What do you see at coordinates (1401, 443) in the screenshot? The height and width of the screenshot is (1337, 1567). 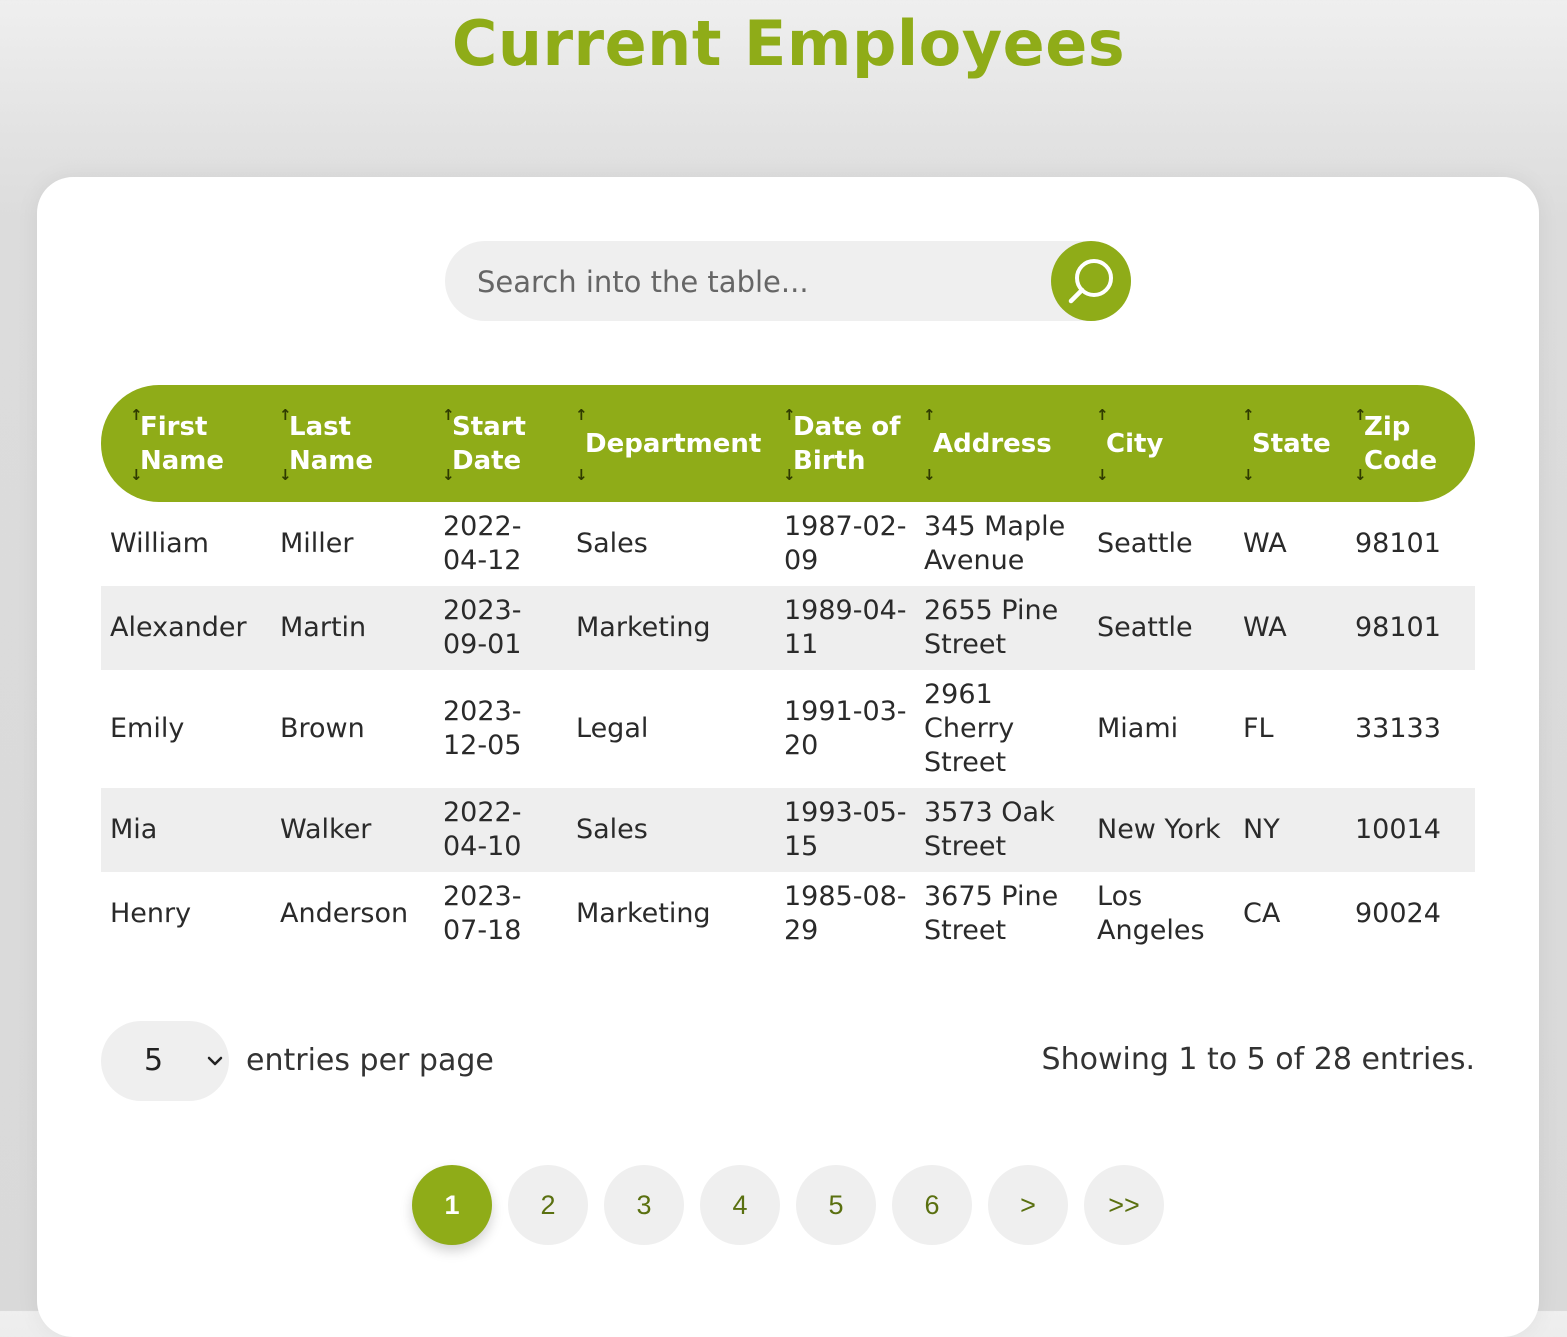 I see `column-header-label: Zip Code` at bounding box center [1401, 443].